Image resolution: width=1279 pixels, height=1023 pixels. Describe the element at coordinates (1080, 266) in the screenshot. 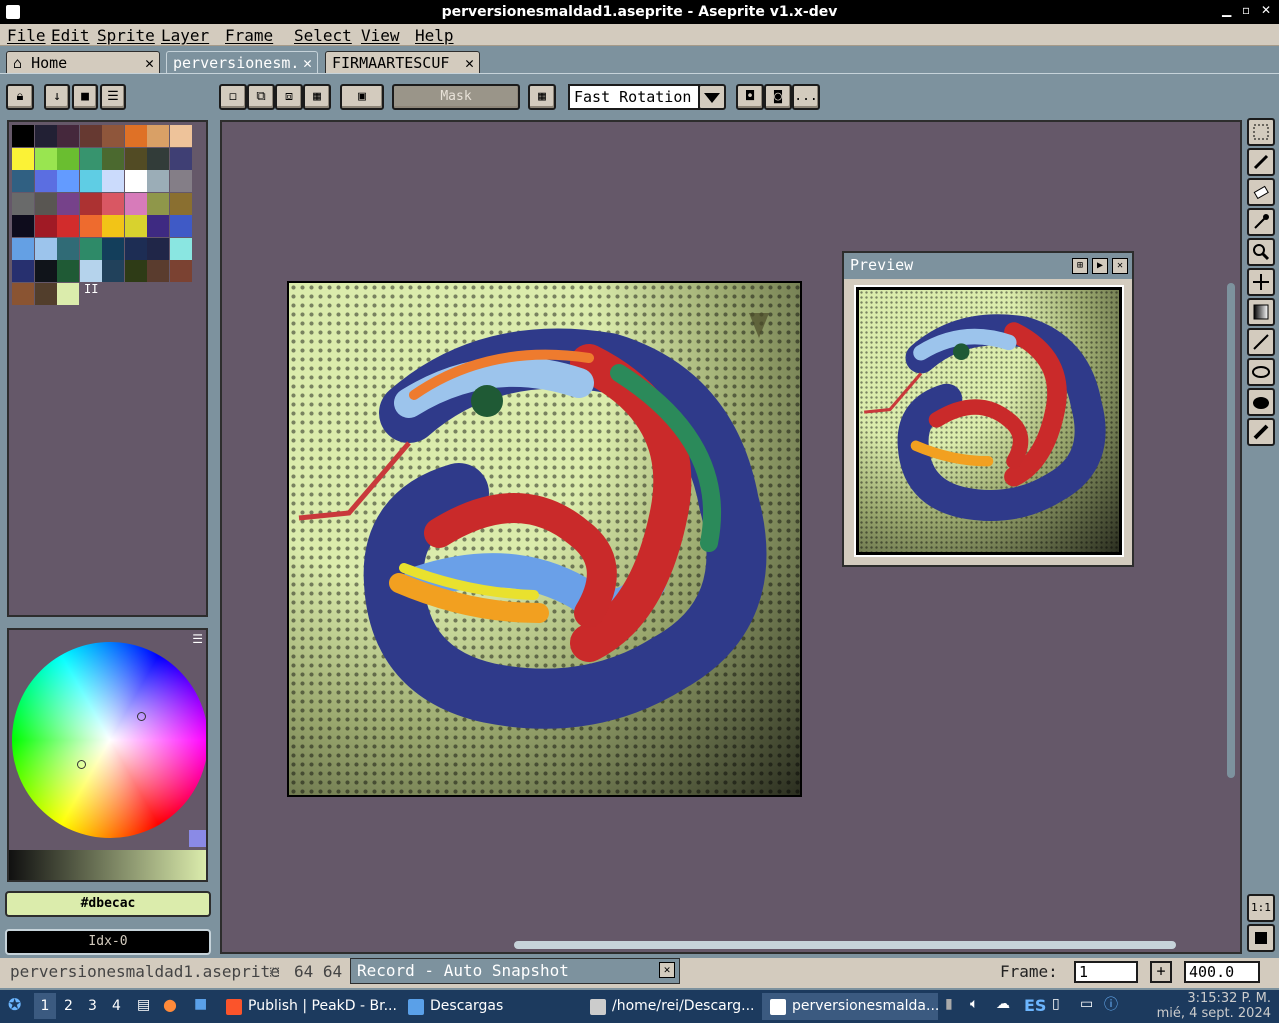

I see `preview-center-icon: ⊞` at that location.